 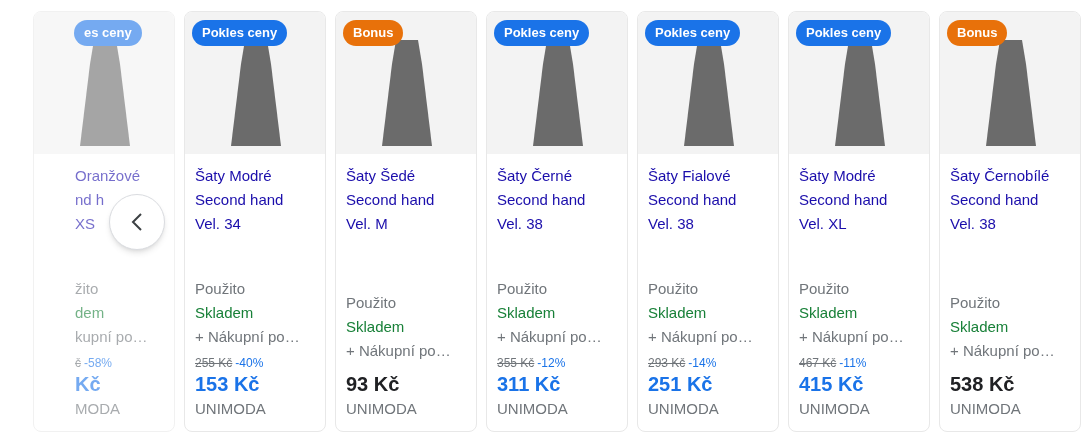 I want to click on old-price: 355 Kč, so click(x=516, y=363).